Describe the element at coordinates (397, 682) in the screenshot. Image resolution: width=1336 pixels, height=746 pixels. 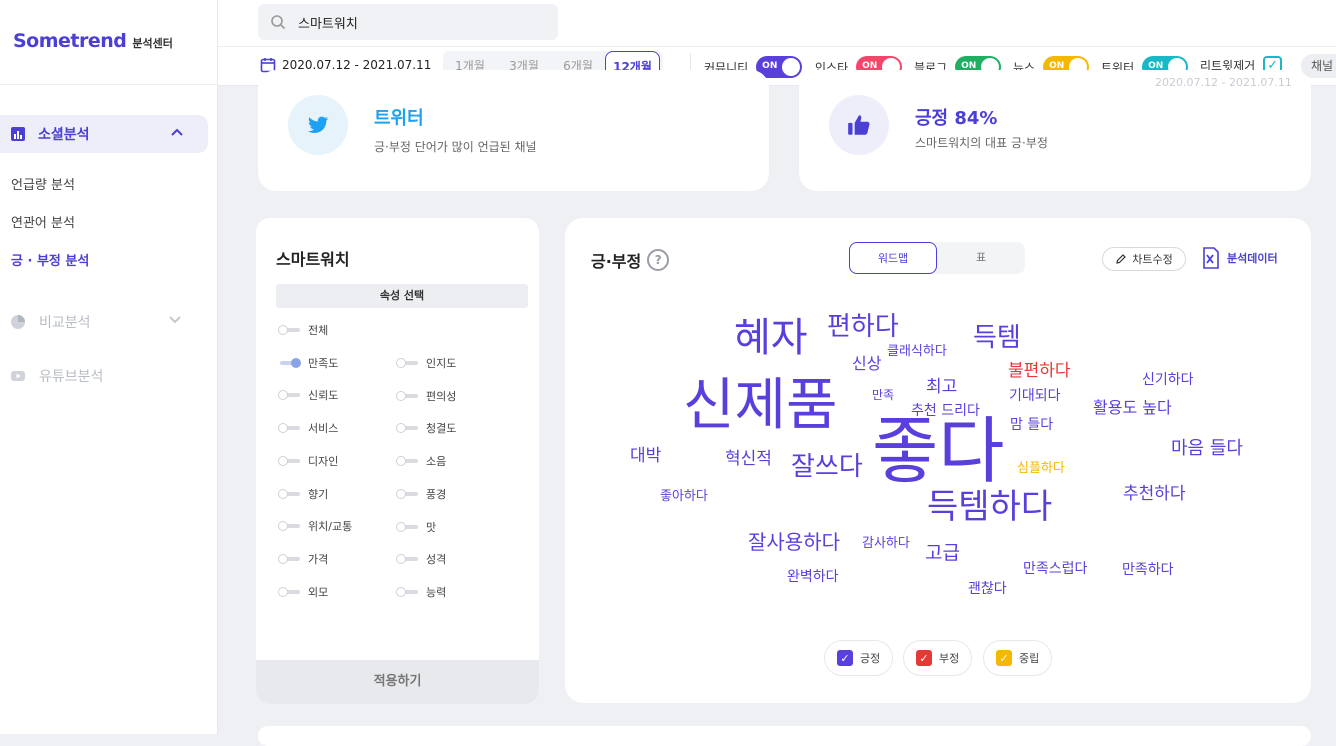
I see `apply-button: 적용하기` at that location.